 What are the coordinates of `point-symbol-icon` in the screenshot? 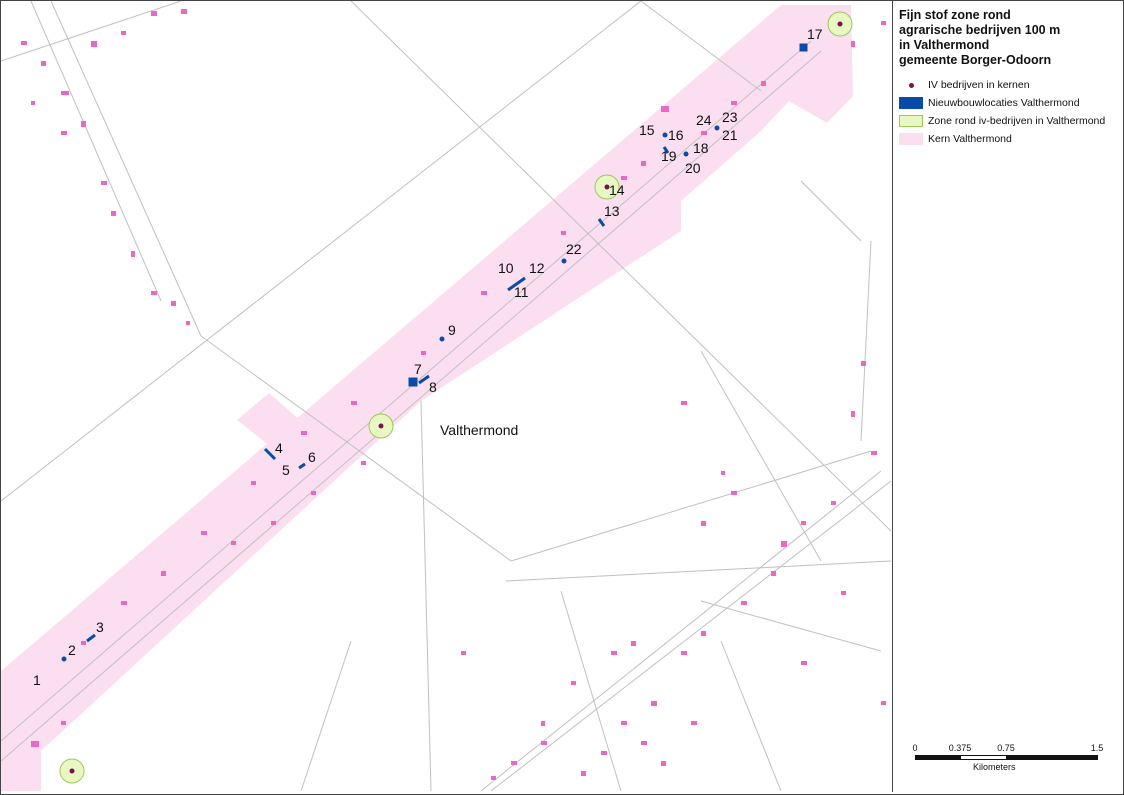 It's located at (911, 85).